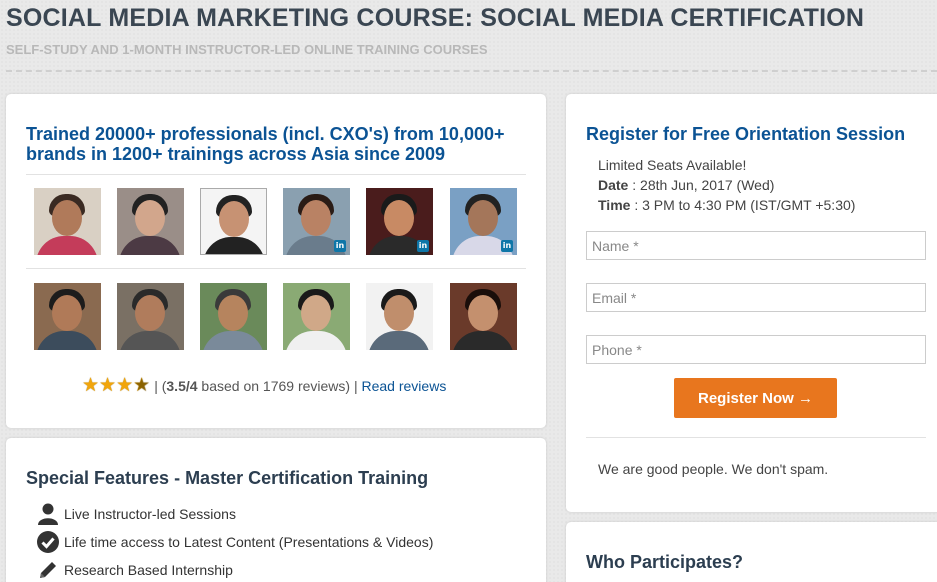  I want to click on feature-label: Live Instructor-led Sessions, so click(150, 514).